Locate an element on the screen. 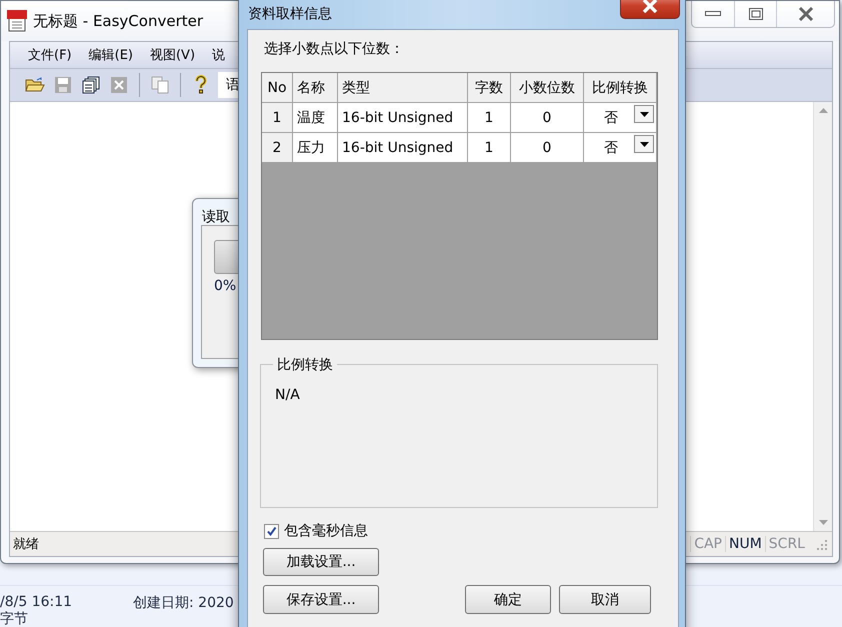 This screenshot has height=627, width=842. group-title: 比例转换 is located at coordinates (305, 365).